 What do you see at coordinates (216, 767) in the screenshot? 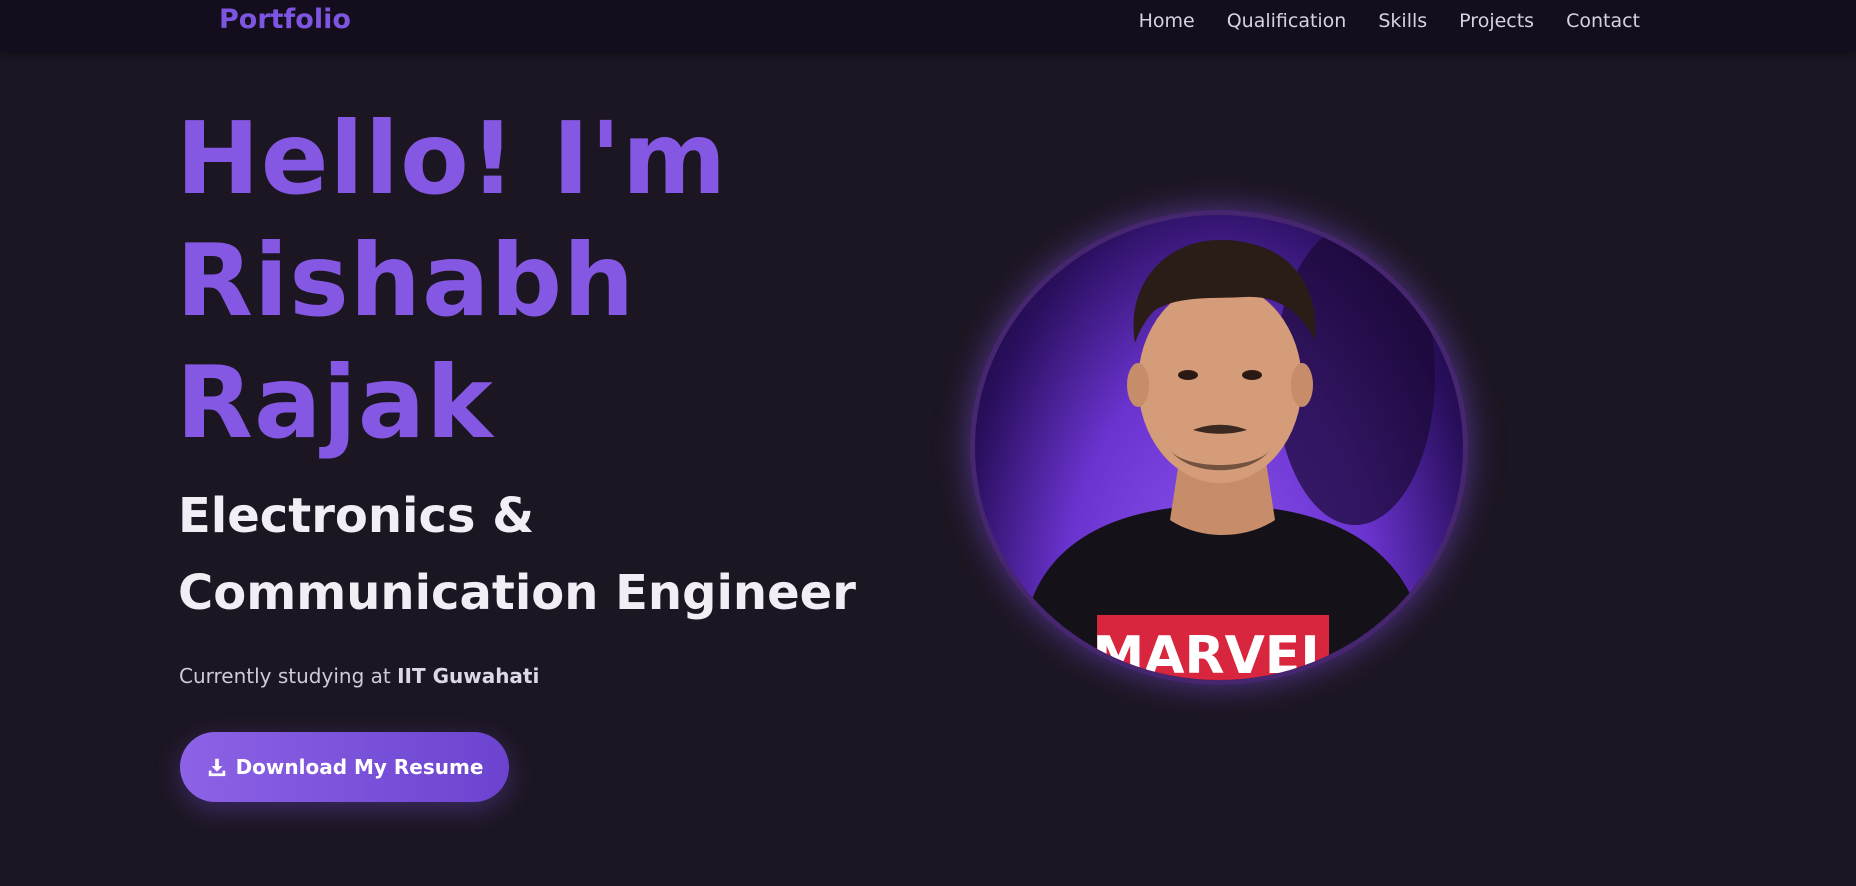
I see `download-icon` at bounding box center [216, 767].